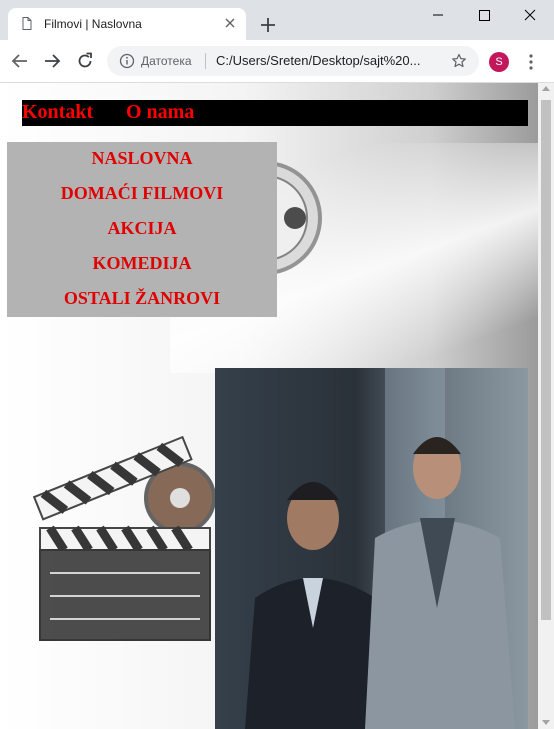 This screenshot has height=729, width=554. Describe the element at coordinates (546, 722) in the screenshot. I see `scroll-down-arrow-icon` at that location.